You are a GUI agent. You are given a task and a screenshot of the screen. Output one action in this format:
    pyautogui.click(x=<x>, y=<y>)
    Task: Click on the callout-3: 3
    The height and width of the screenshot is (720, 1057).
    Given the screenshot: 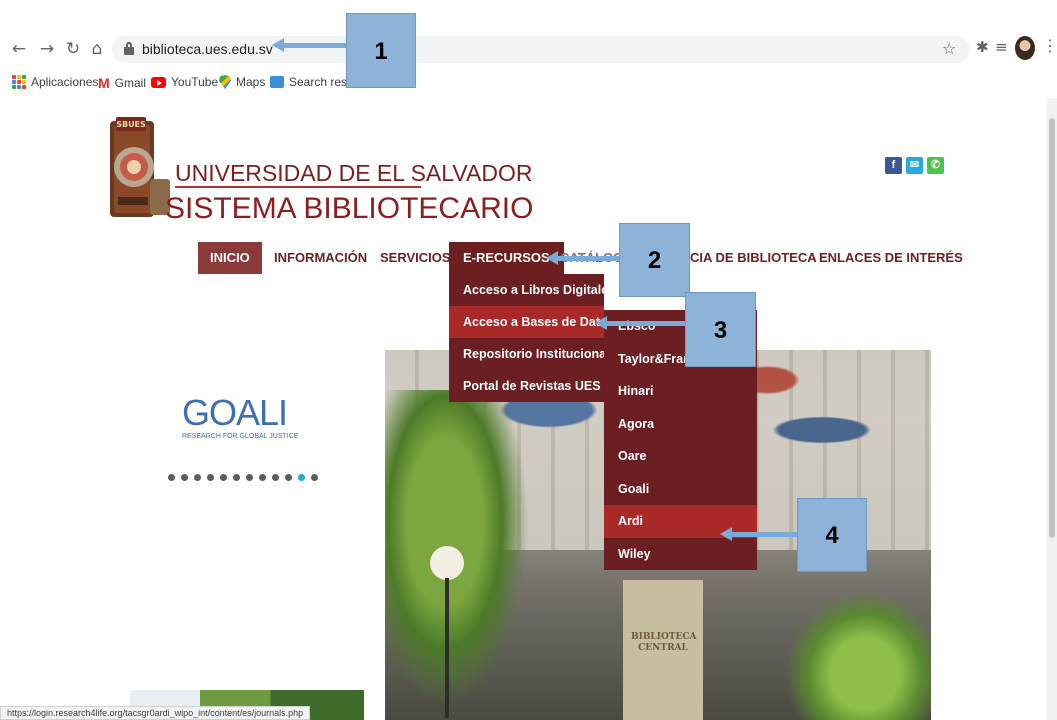 What is the action you would take?
    pyautogui.click(x=720, y=329)
    